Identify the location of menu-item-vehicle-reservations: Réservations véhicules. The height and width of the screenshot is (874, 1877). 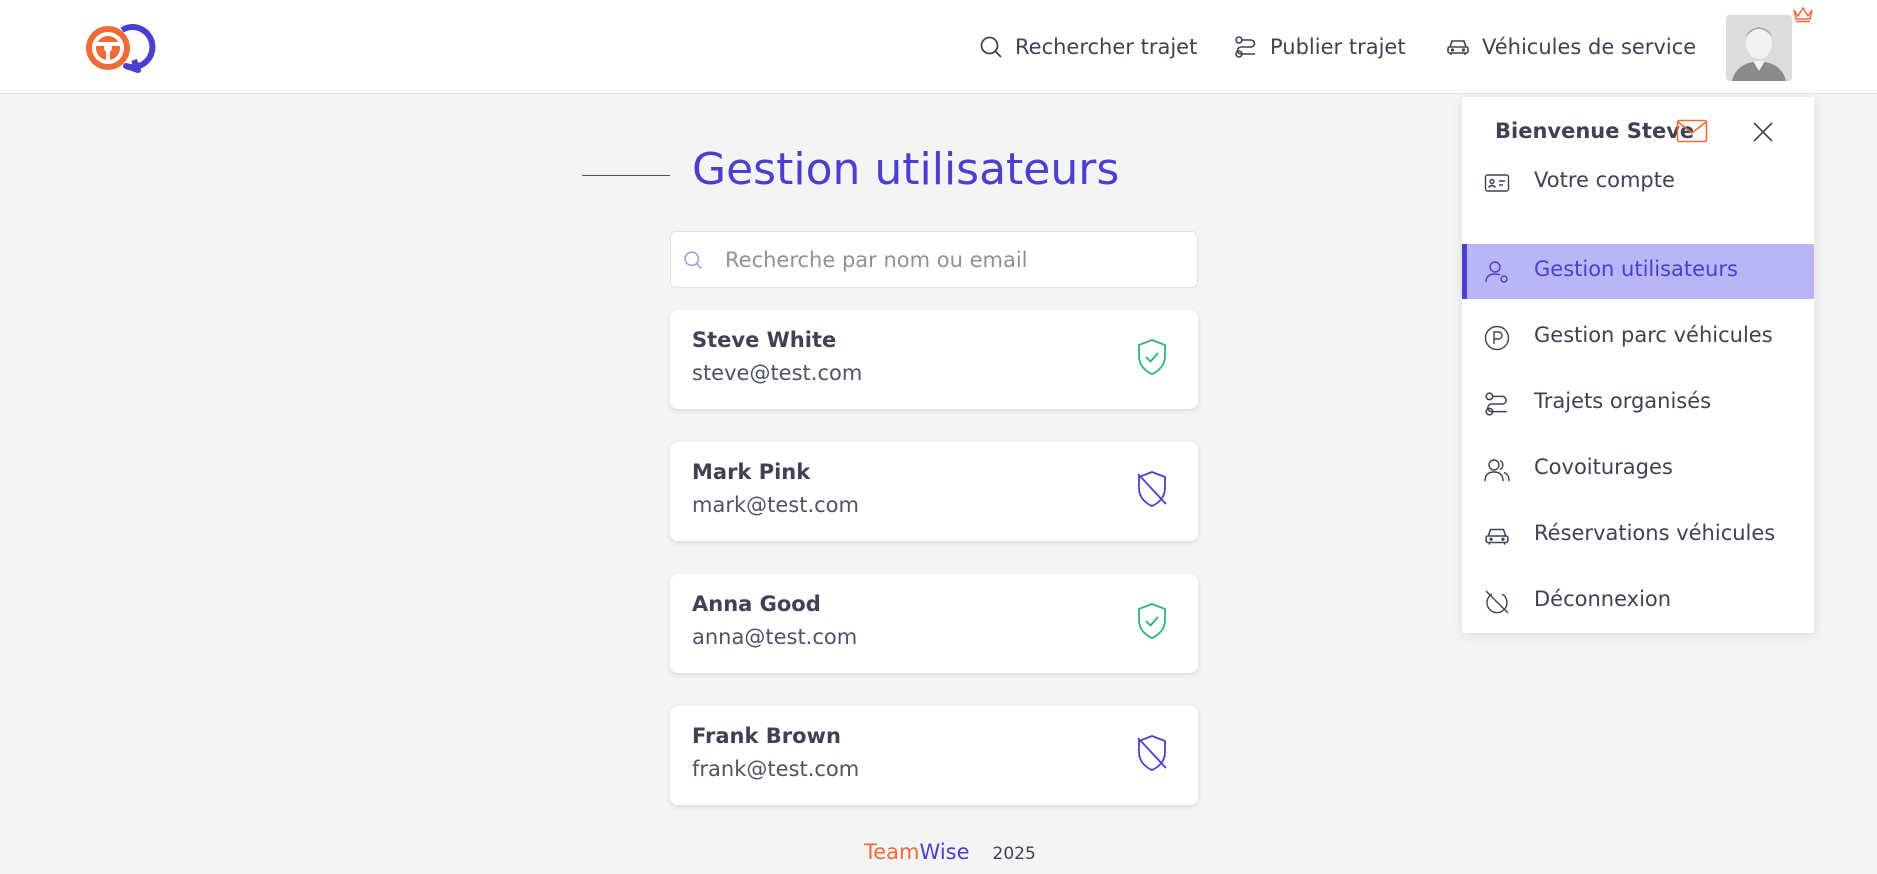
(1638, 535).